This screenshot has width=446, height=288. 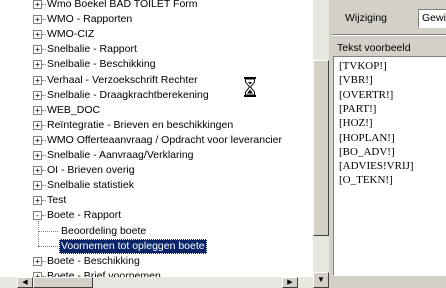 What do you see at coordinates (321, 148) in the screenshot?
I see `tree-vertical-scroll-thumb` at bounding box center [321, 148].